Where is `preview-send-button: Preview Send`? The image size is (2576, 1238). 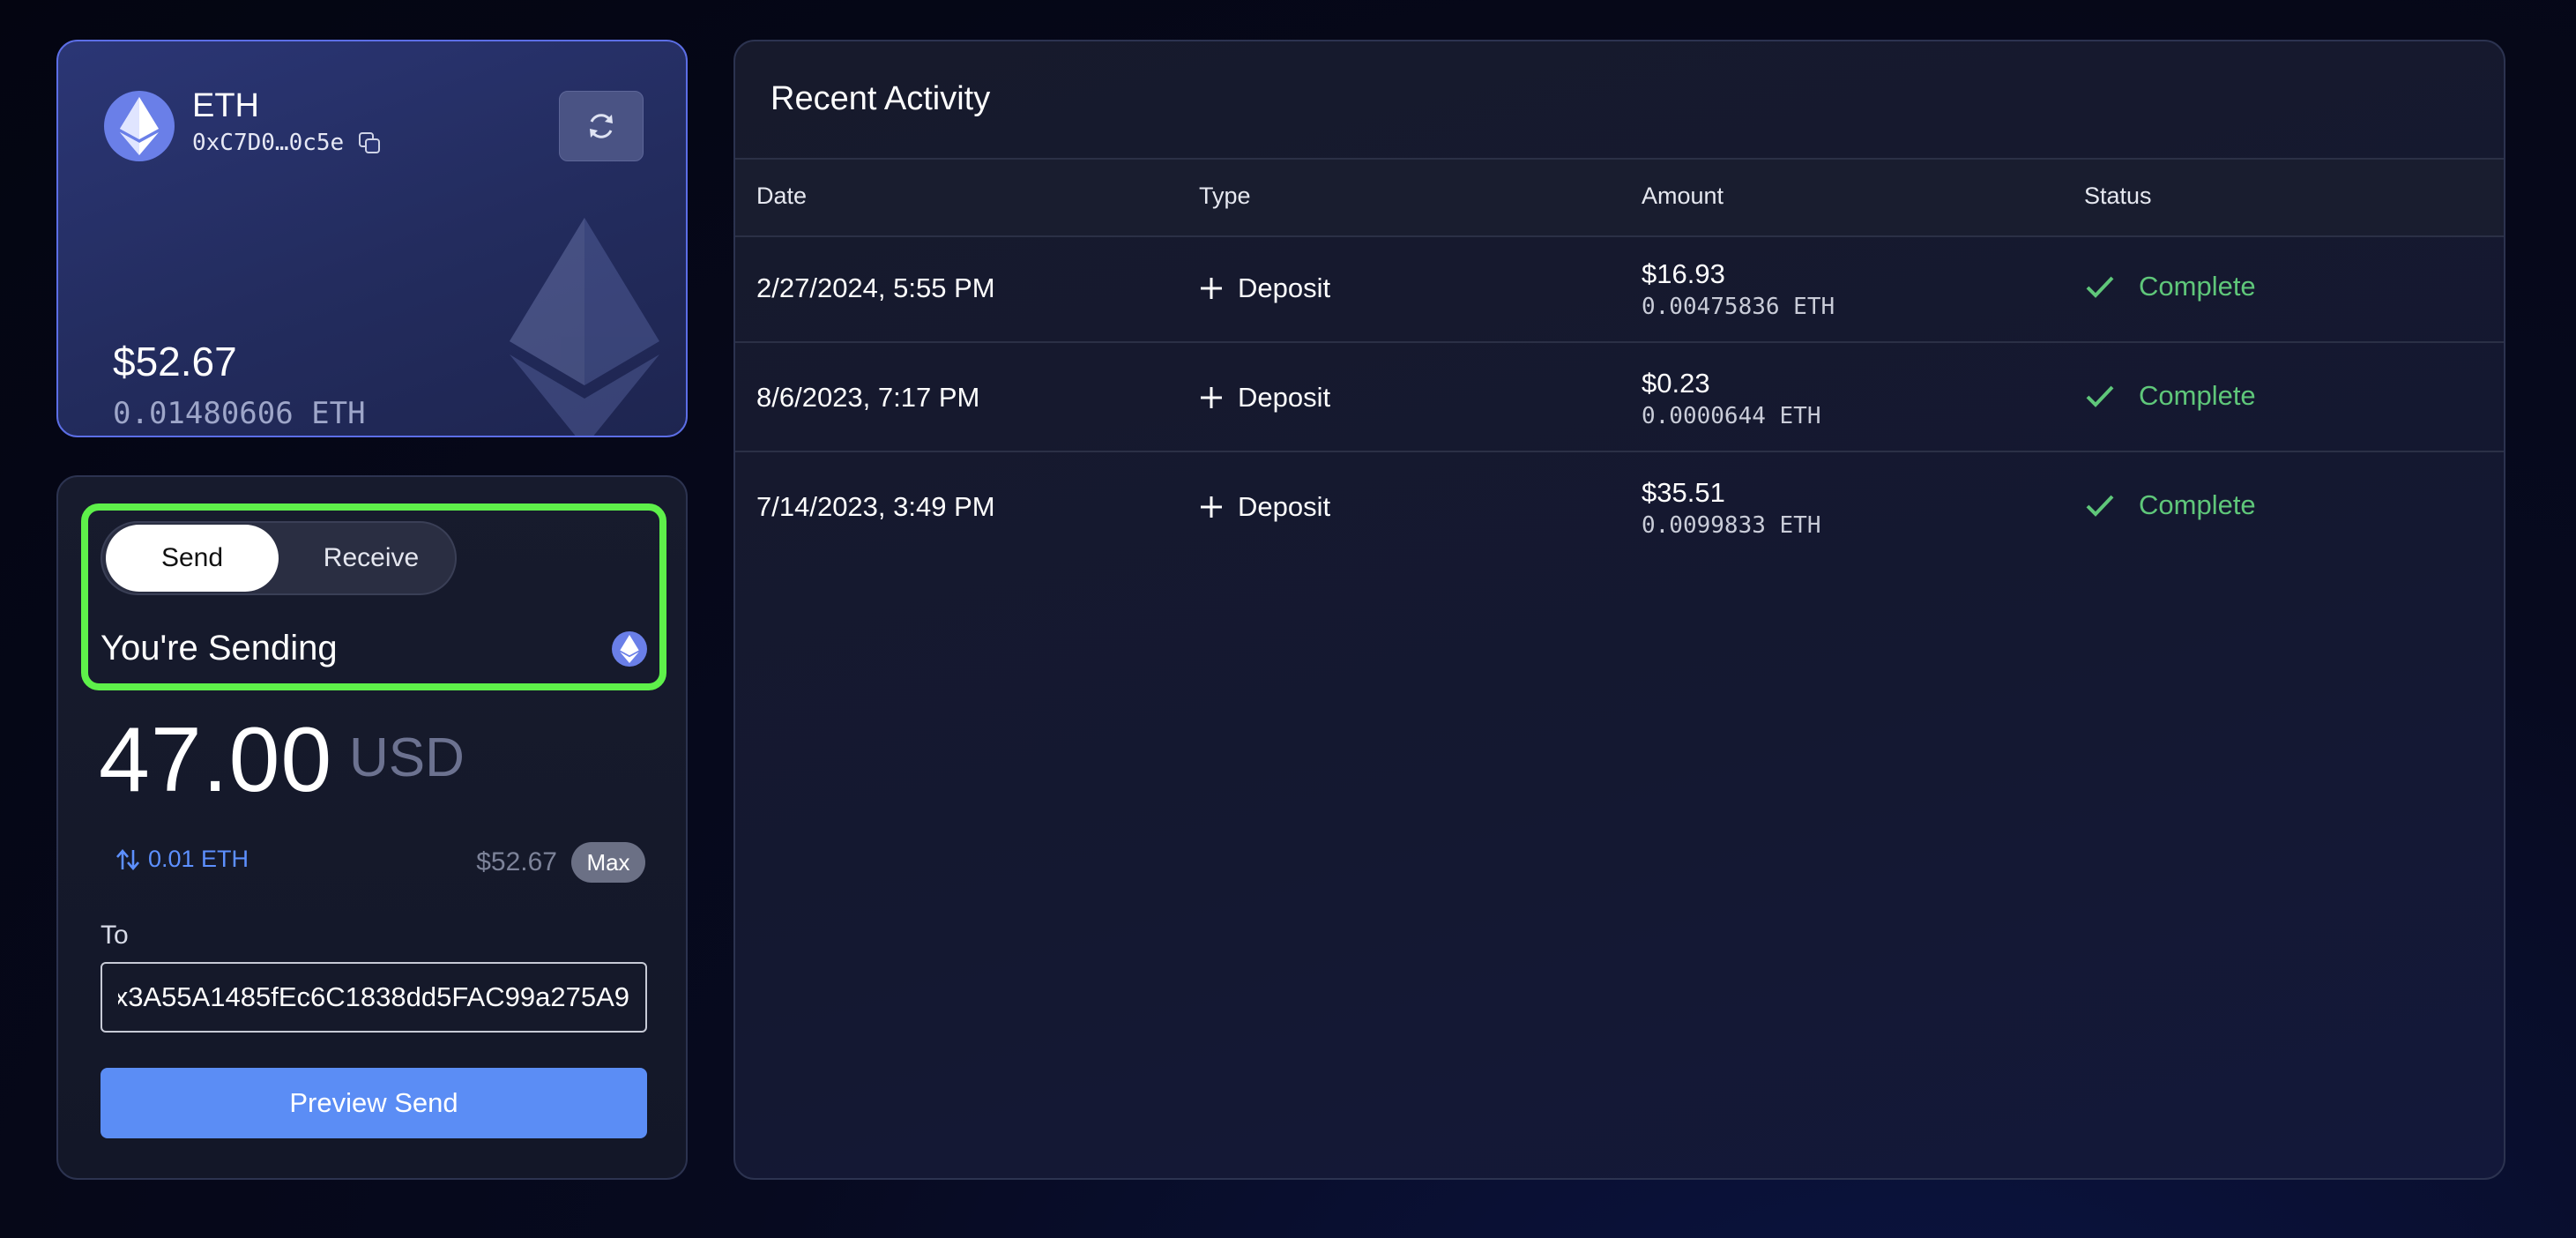 preview-send-button: Preview Send is located at coordinates (374, 1103).